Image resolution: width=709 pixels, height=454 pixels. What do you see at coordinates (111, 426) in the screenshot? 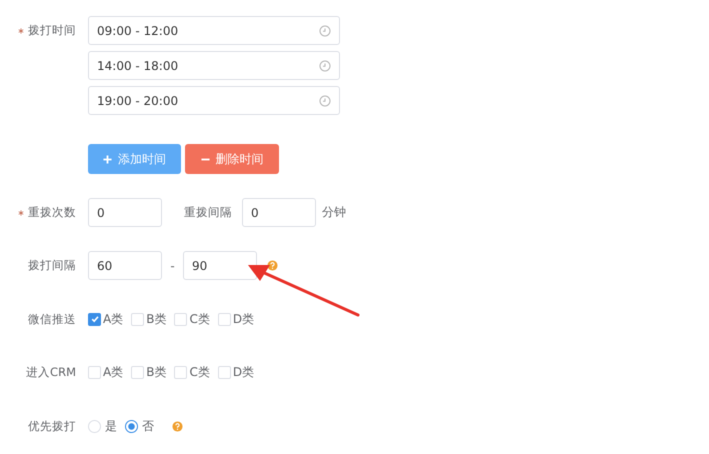
I see `option-label: 是` at bounding box center [111, 426].